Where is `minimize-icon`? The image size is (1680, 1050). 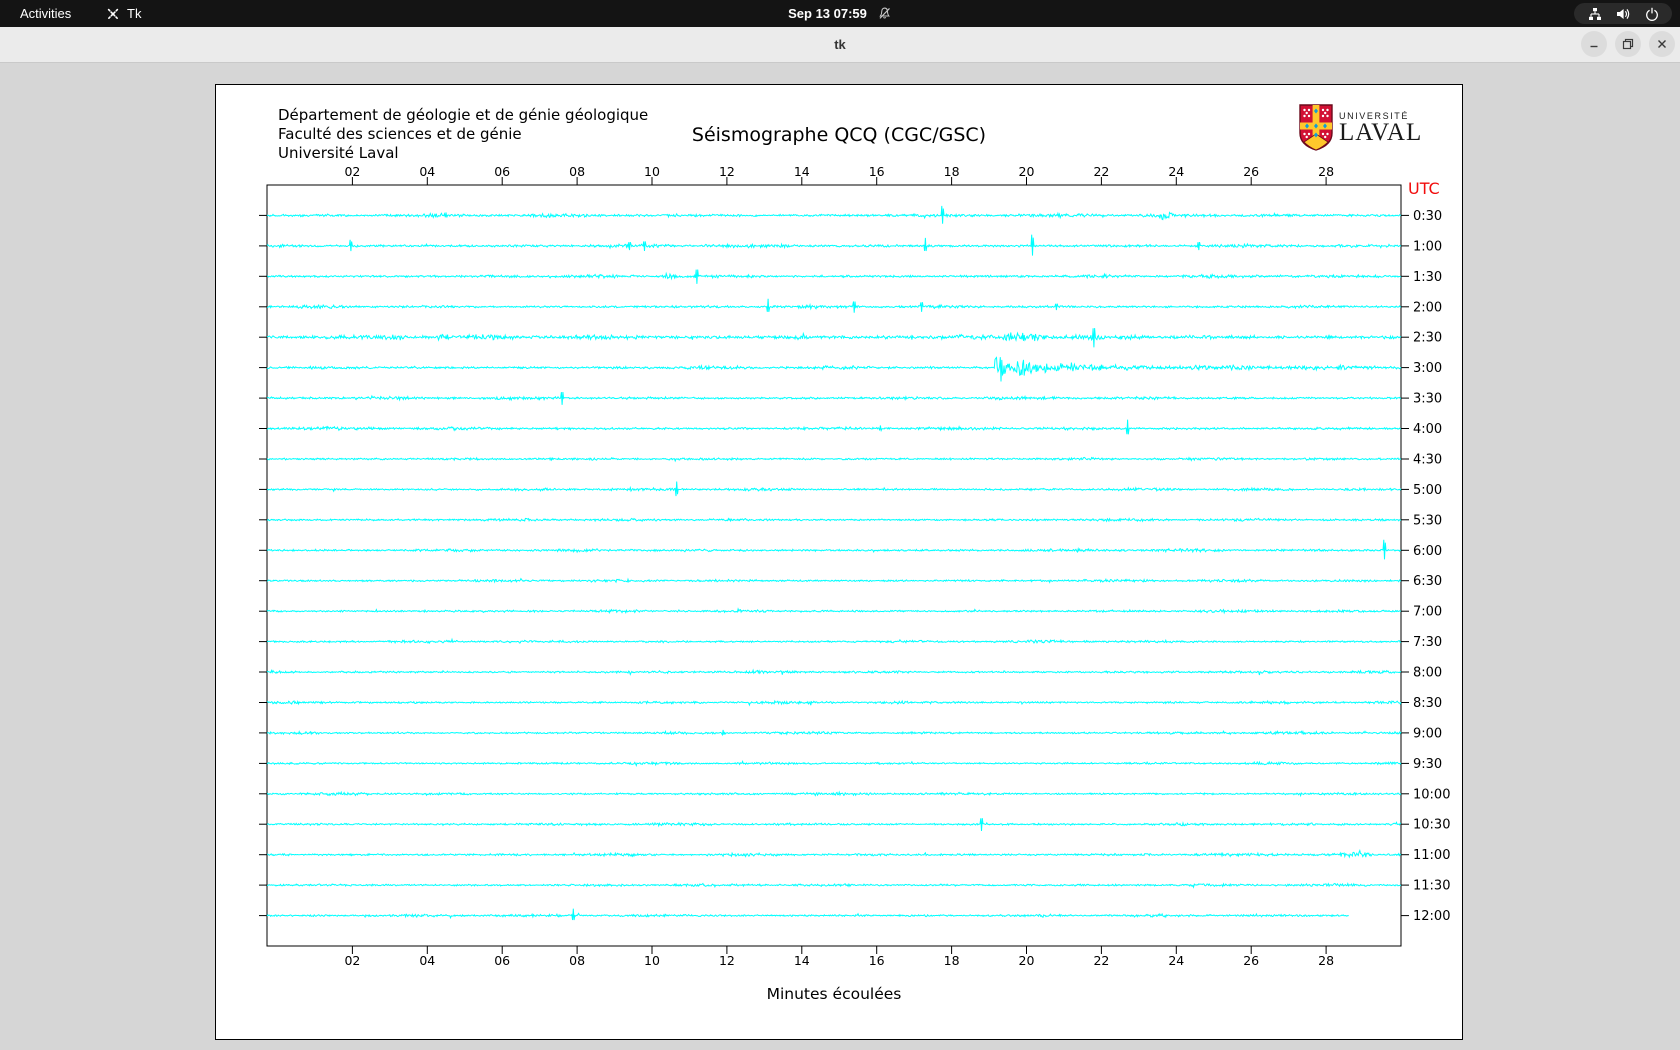
minimize-icon is located at coordinates (1594, 46).